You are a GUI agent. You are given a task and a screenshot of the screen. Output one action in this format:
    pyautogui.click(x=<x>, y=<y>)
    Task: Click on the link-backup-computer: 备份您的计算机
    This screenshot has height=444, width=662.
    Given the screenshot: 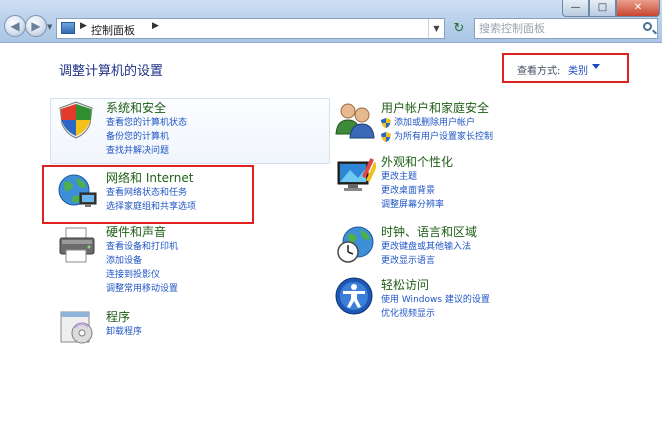 What is the action you would take?
    pyautogui.click(x=146, y=137)
    